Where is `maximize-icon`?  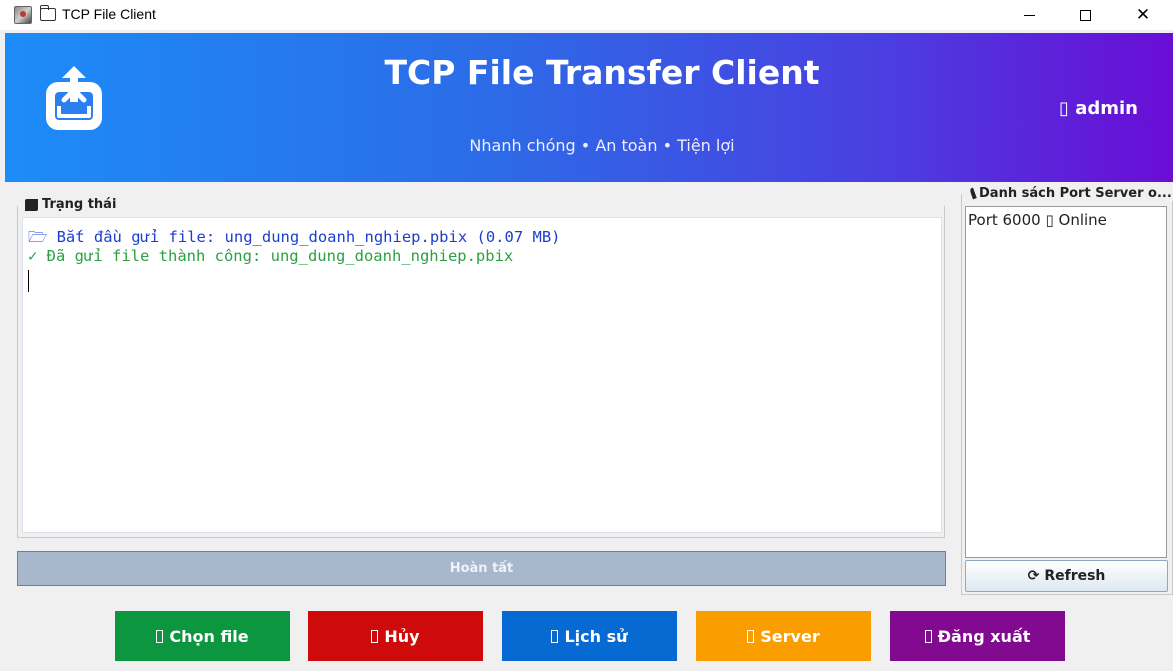
maximize-icon is located at coordinates (1085, 15).